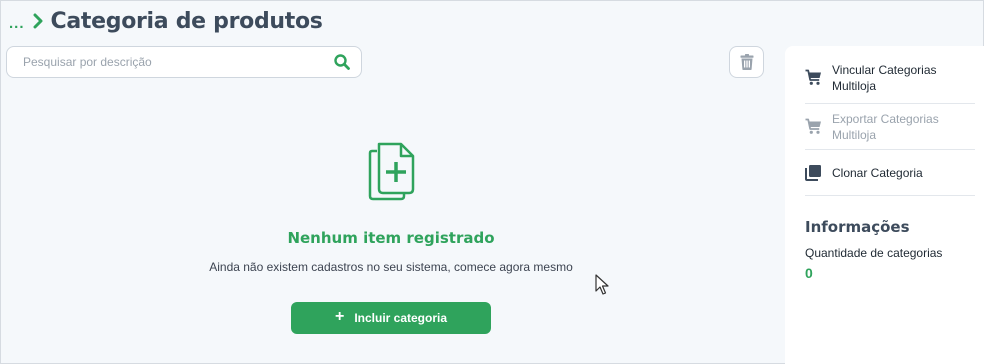  What do you see at coordinates (339, 316) in the screenshot?
I see `plus-icon: +` at bounding box center [339, 316].